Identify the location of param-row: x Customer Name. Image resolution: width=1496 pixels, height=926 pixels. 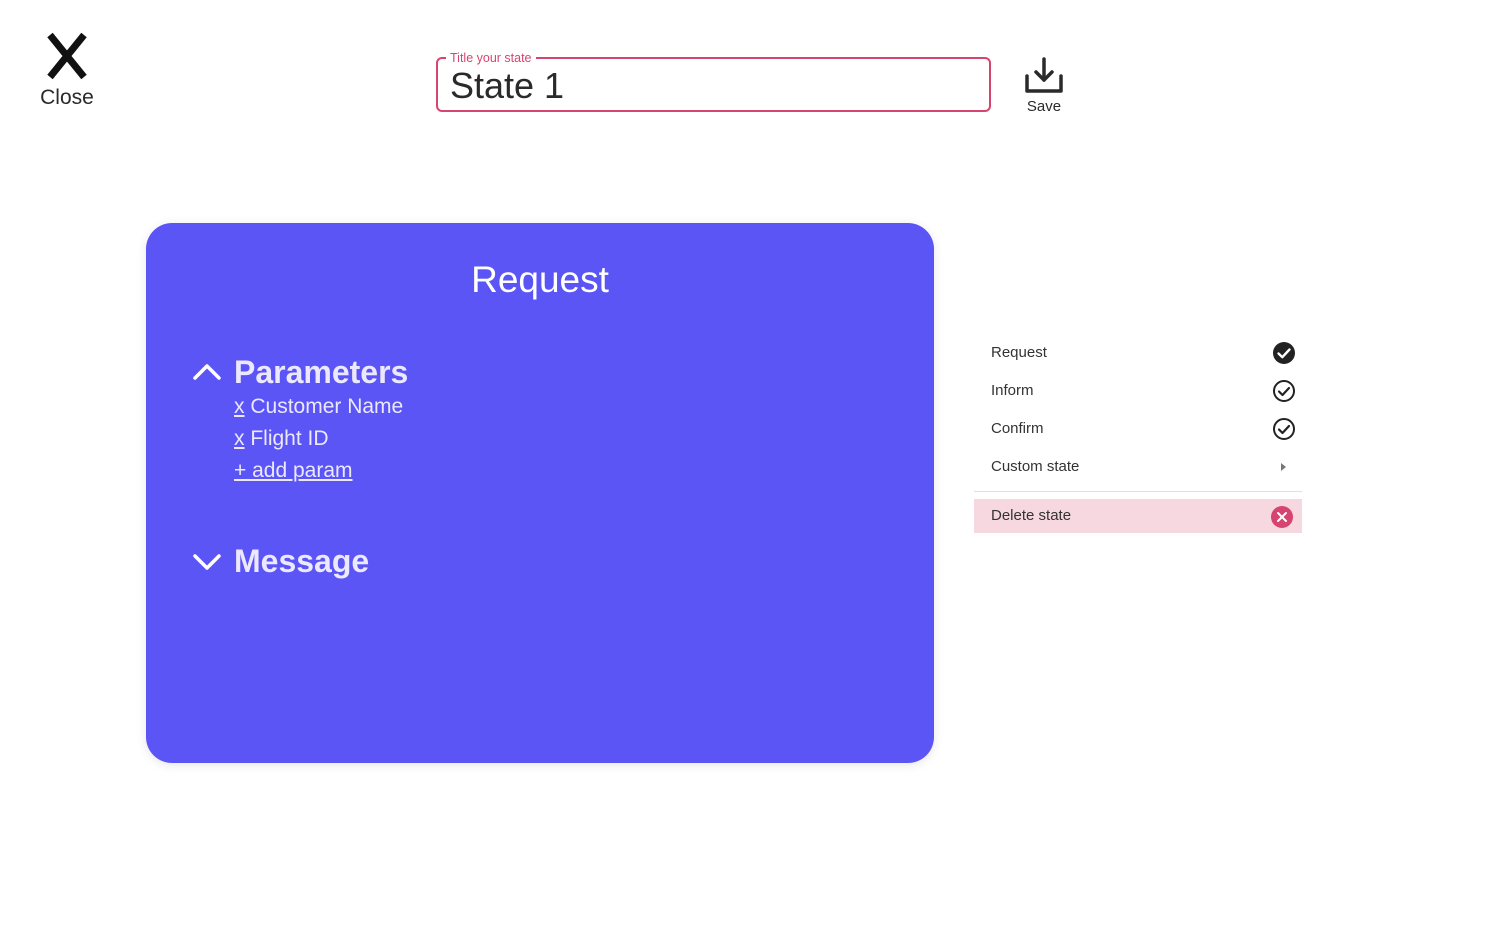
(318, 407).